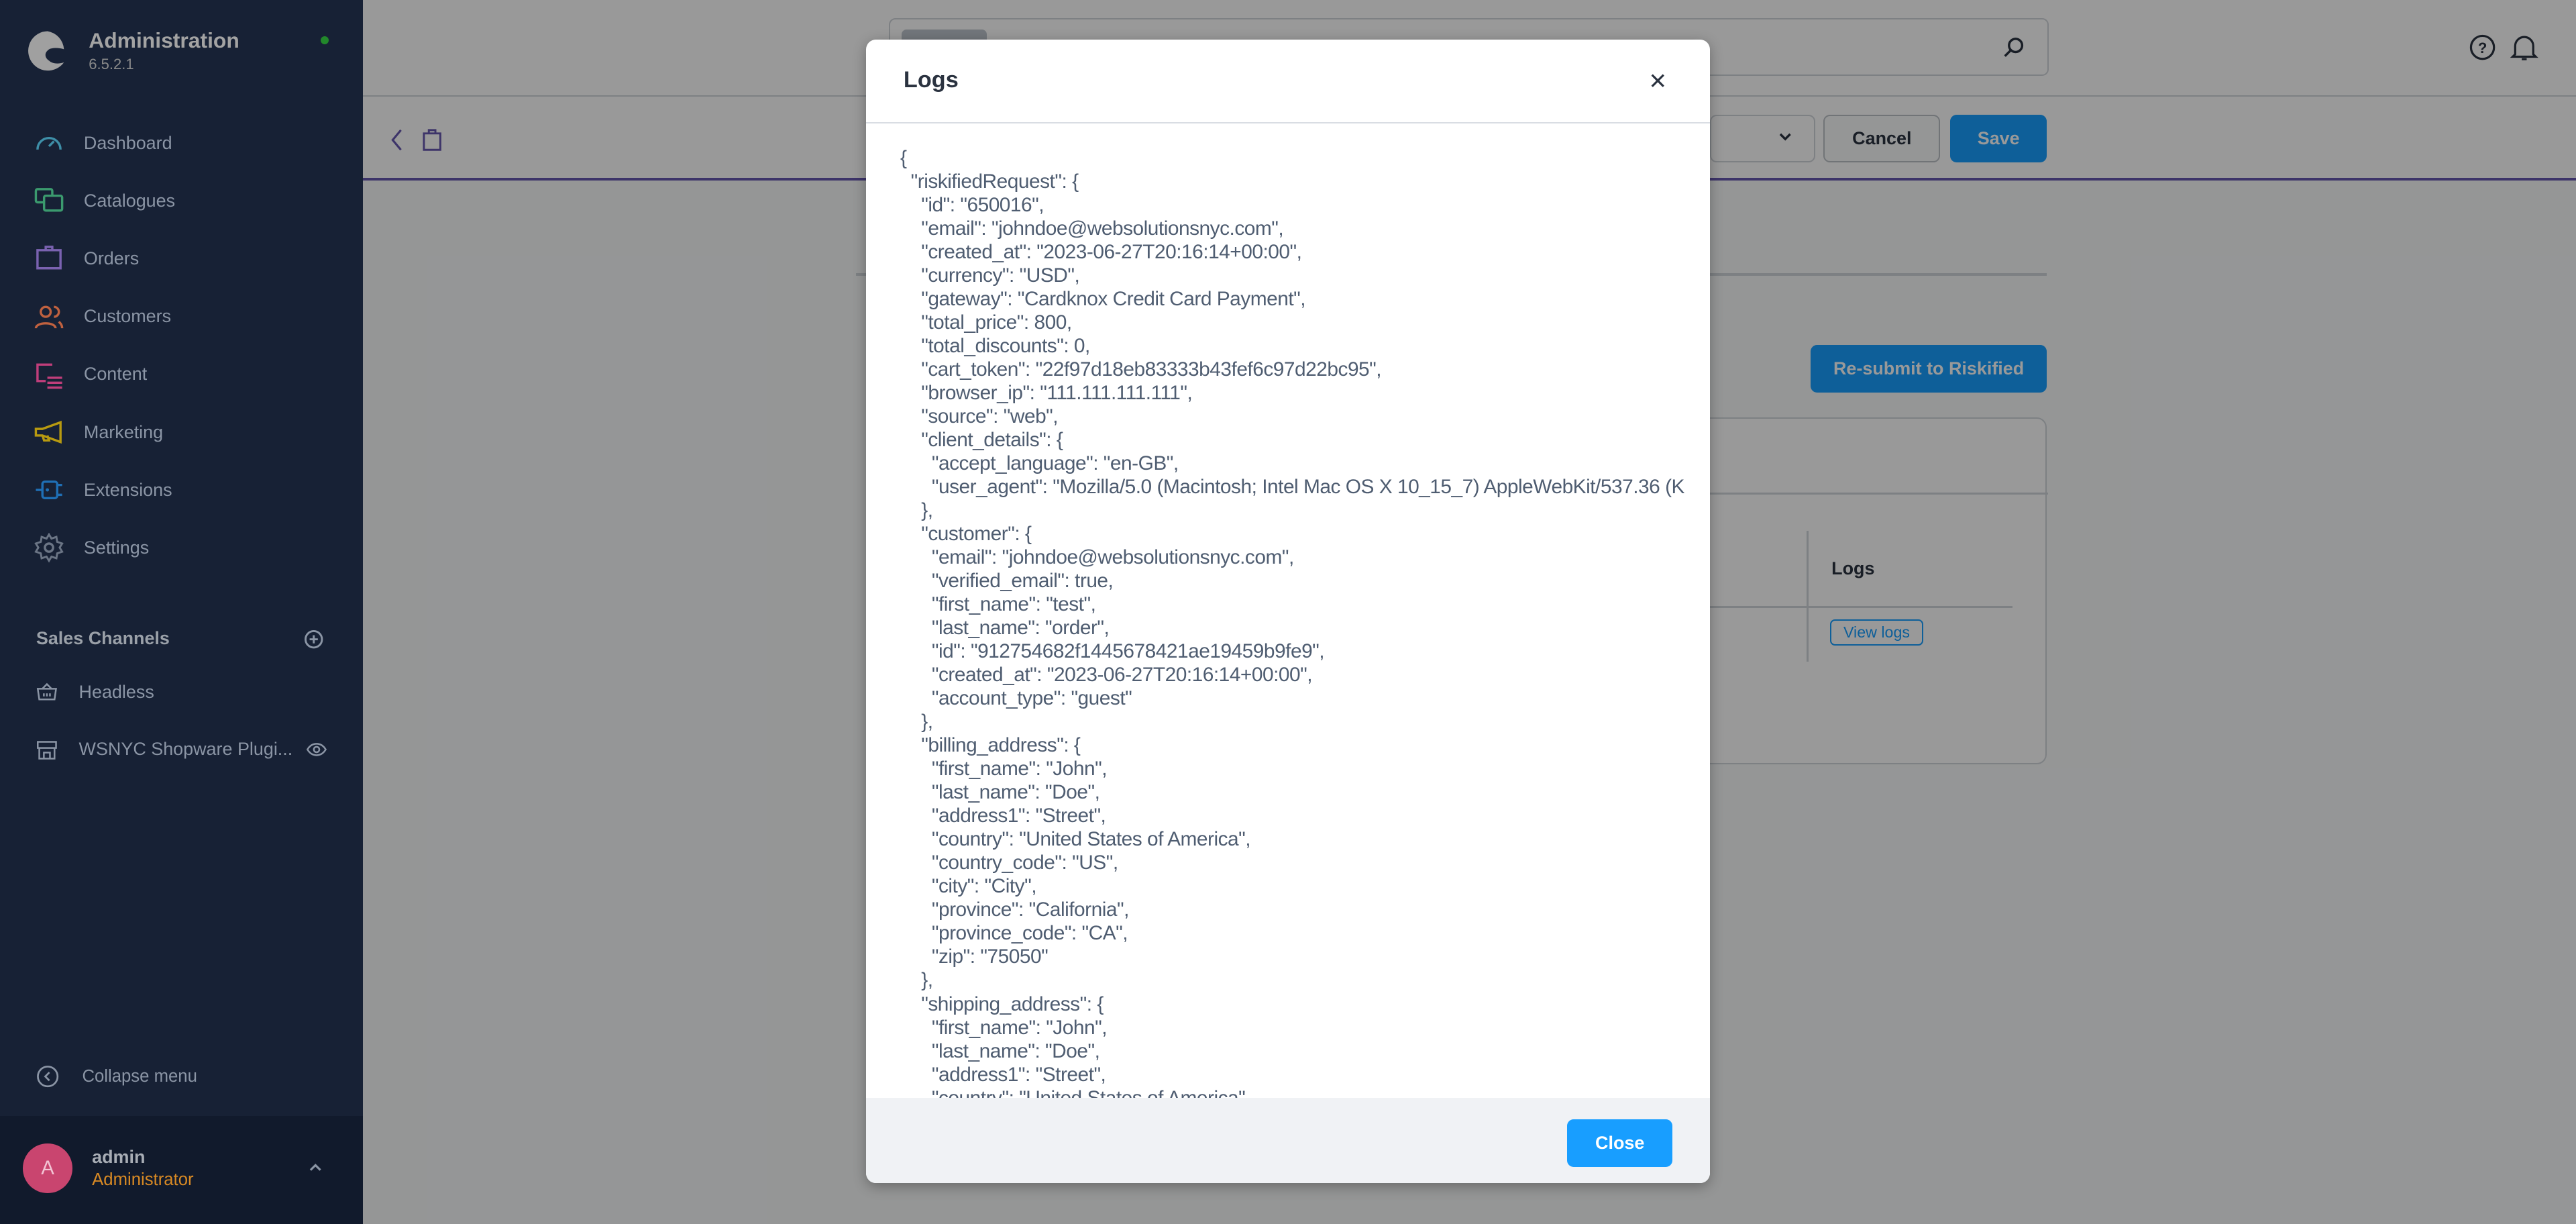 The width and height of the screenshot is (2576, 1224). What do you see at coordinates (46, 691) in the screenshot?
I see `basket-icon` at bounding box center [46, 691].